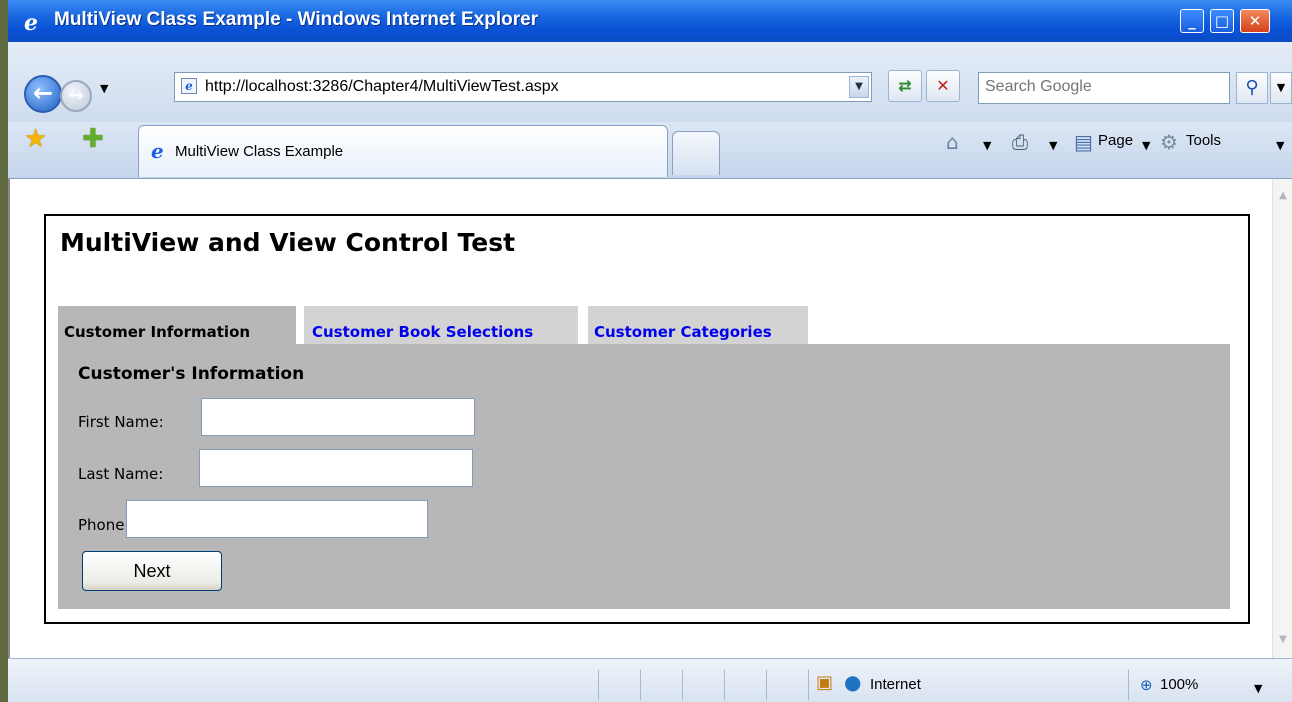 Image resolution: width=1292 pixels, height=702 pixels. I want to click on next-button: Next, so click(152, 571).